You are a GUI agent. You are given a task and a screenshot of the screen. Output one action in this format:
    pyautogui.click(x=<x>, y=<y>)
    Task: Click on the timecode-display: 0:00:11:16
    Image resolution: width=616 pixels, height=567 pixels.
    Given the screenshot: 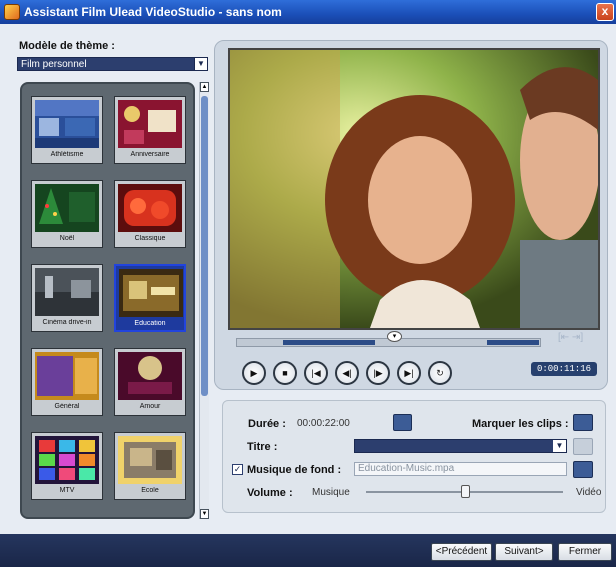 What is the action you would take?
    pyautogui.click(x=564, y=369)
    